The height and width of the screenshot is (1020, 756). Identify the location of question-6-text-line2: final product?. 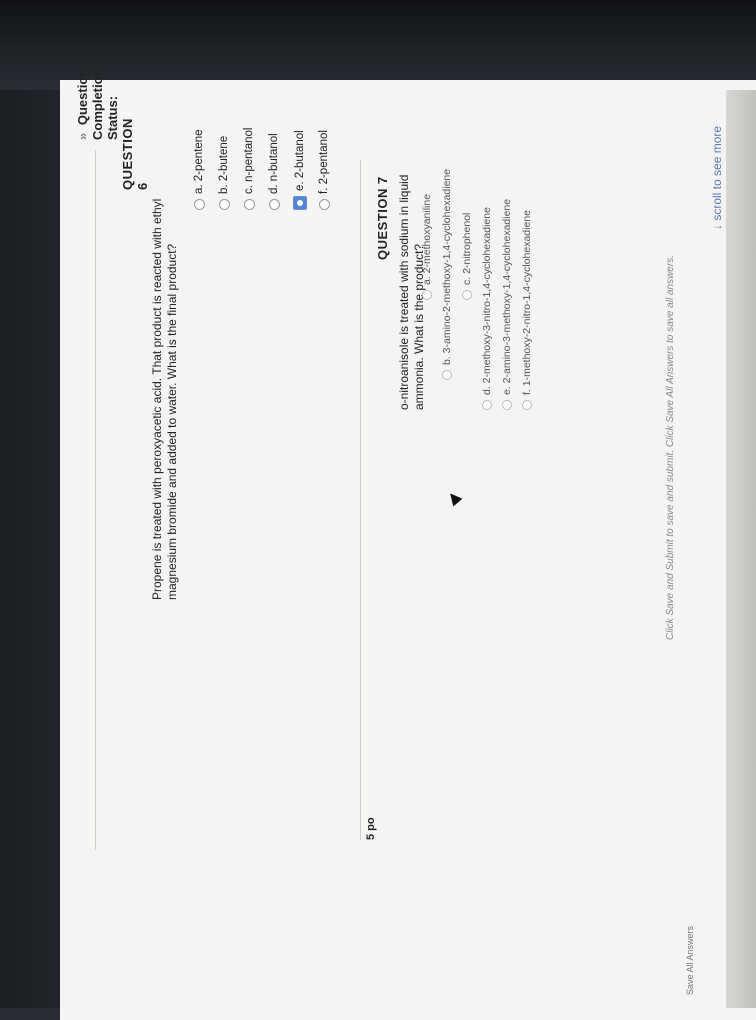
(172, 279).